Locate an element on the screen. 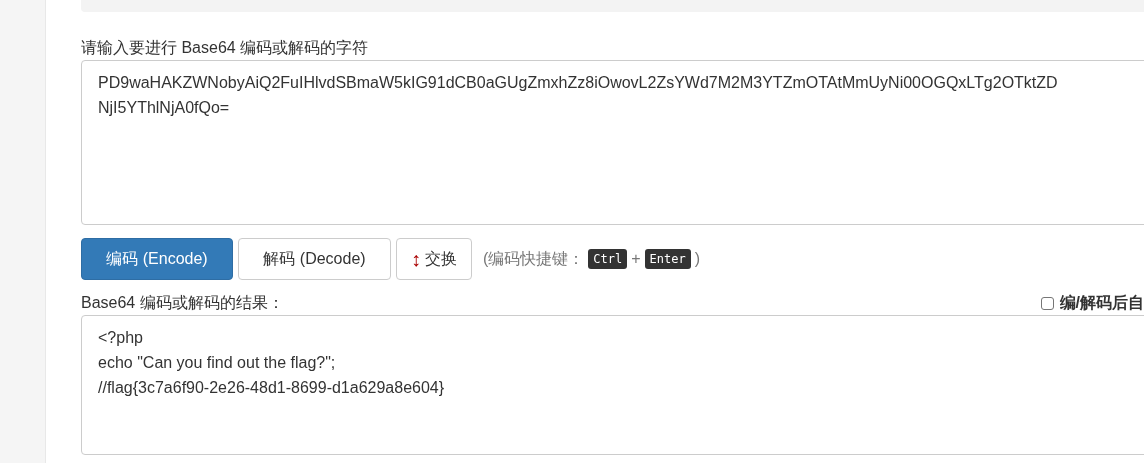 The height and width of the screenshot is (463, 1144). key-label: Ctrl is located at coordinates (608, 259).